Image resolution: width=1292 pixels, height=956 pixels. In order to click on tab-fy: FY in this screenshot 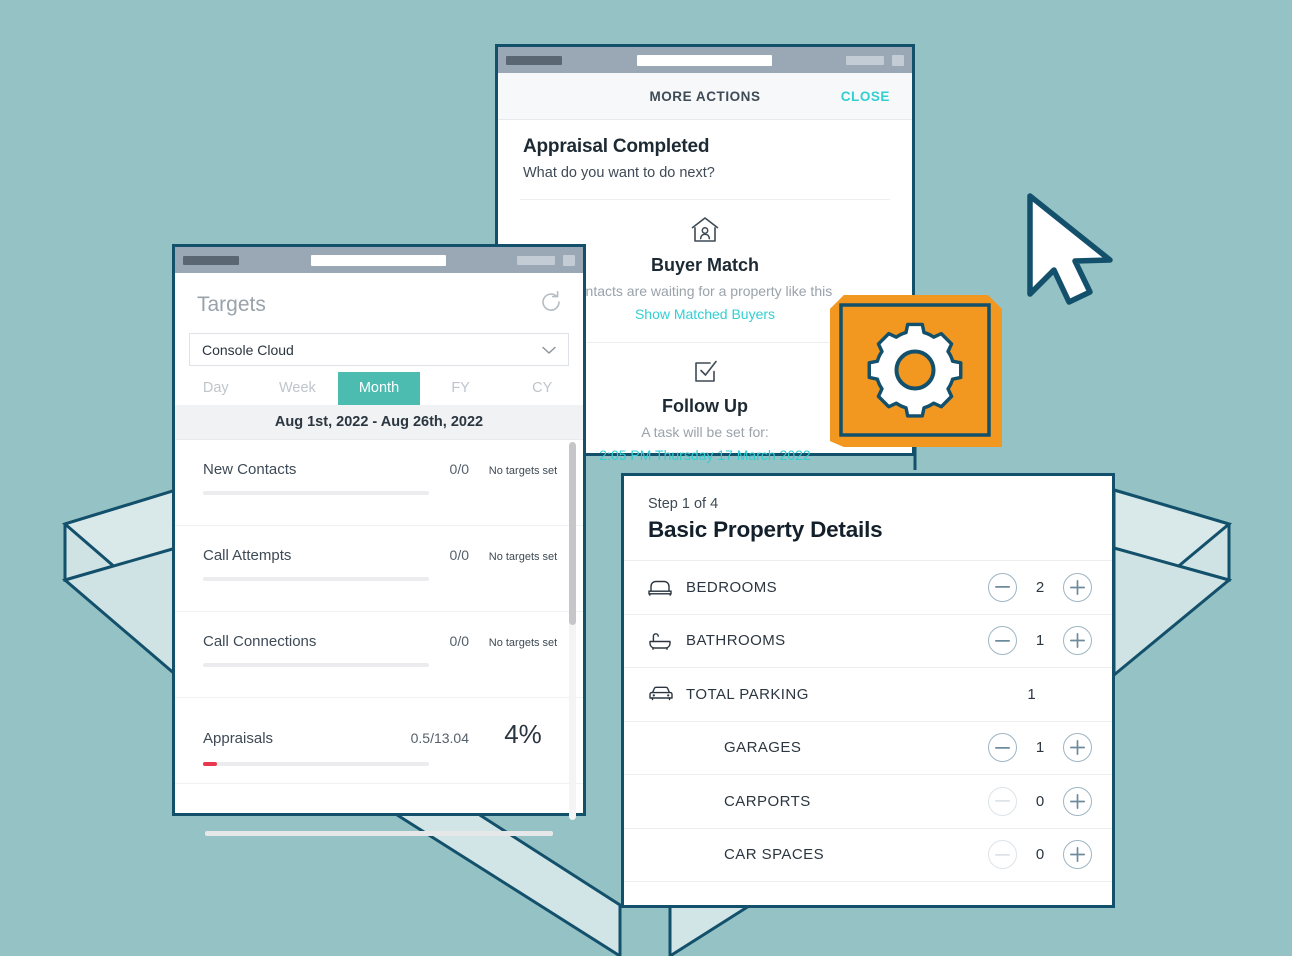, I will do `click(461, 388)`.